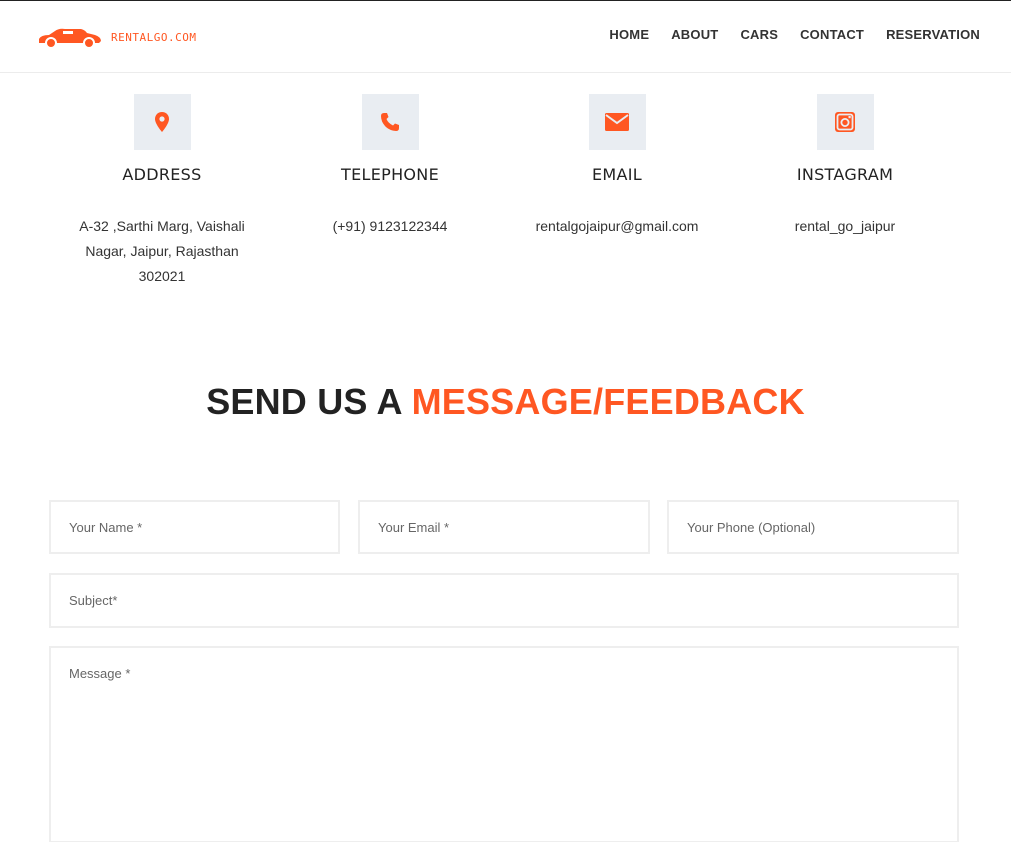 Image resolution: width=1011 pixels, height=842 pixels. I want to click on logo: RENTALGO.COM, so click(116, 37).